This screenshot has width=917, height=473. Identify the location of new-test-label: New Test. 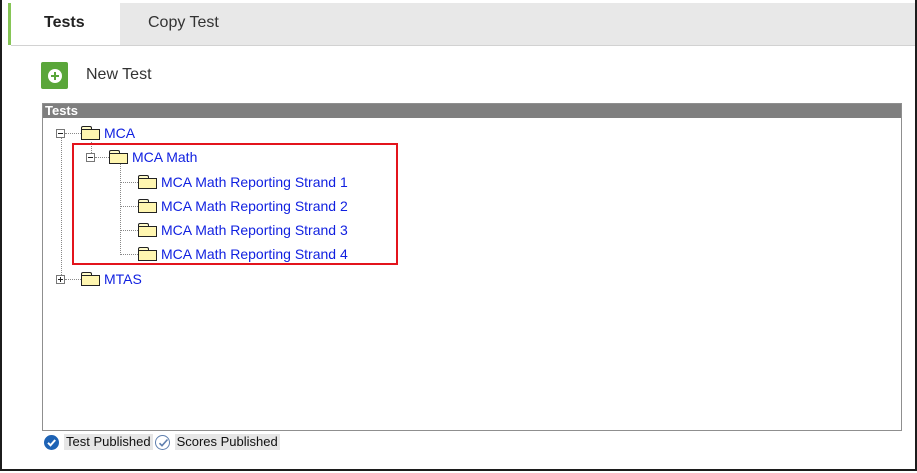
(119, 74).